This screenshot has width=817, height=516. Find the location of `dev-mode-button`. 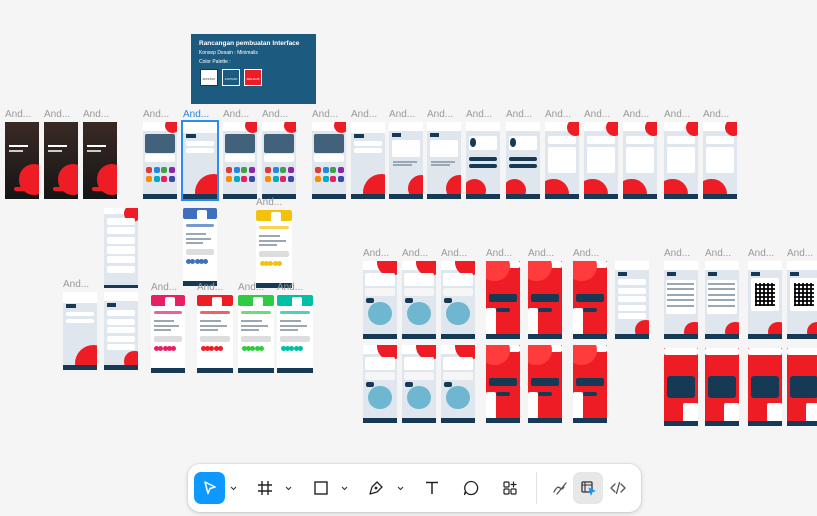

dev-mode-button is located at coordinates (618, 488).